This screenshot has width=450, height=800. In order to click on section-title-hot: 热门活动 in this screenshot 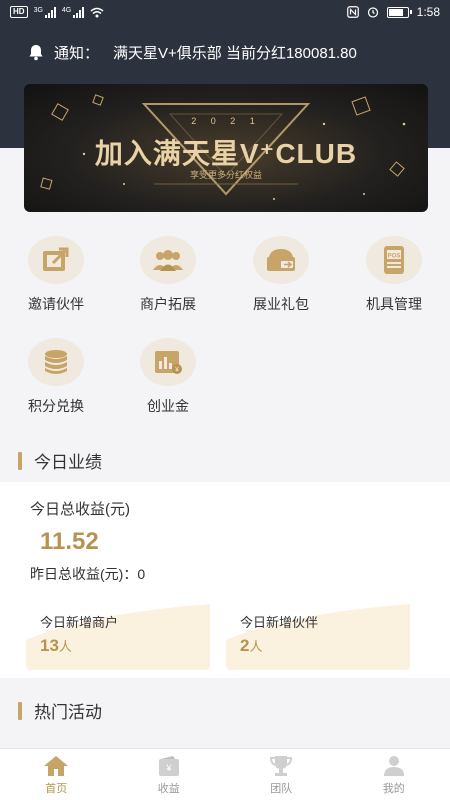, I will do `click(60, 710)`.